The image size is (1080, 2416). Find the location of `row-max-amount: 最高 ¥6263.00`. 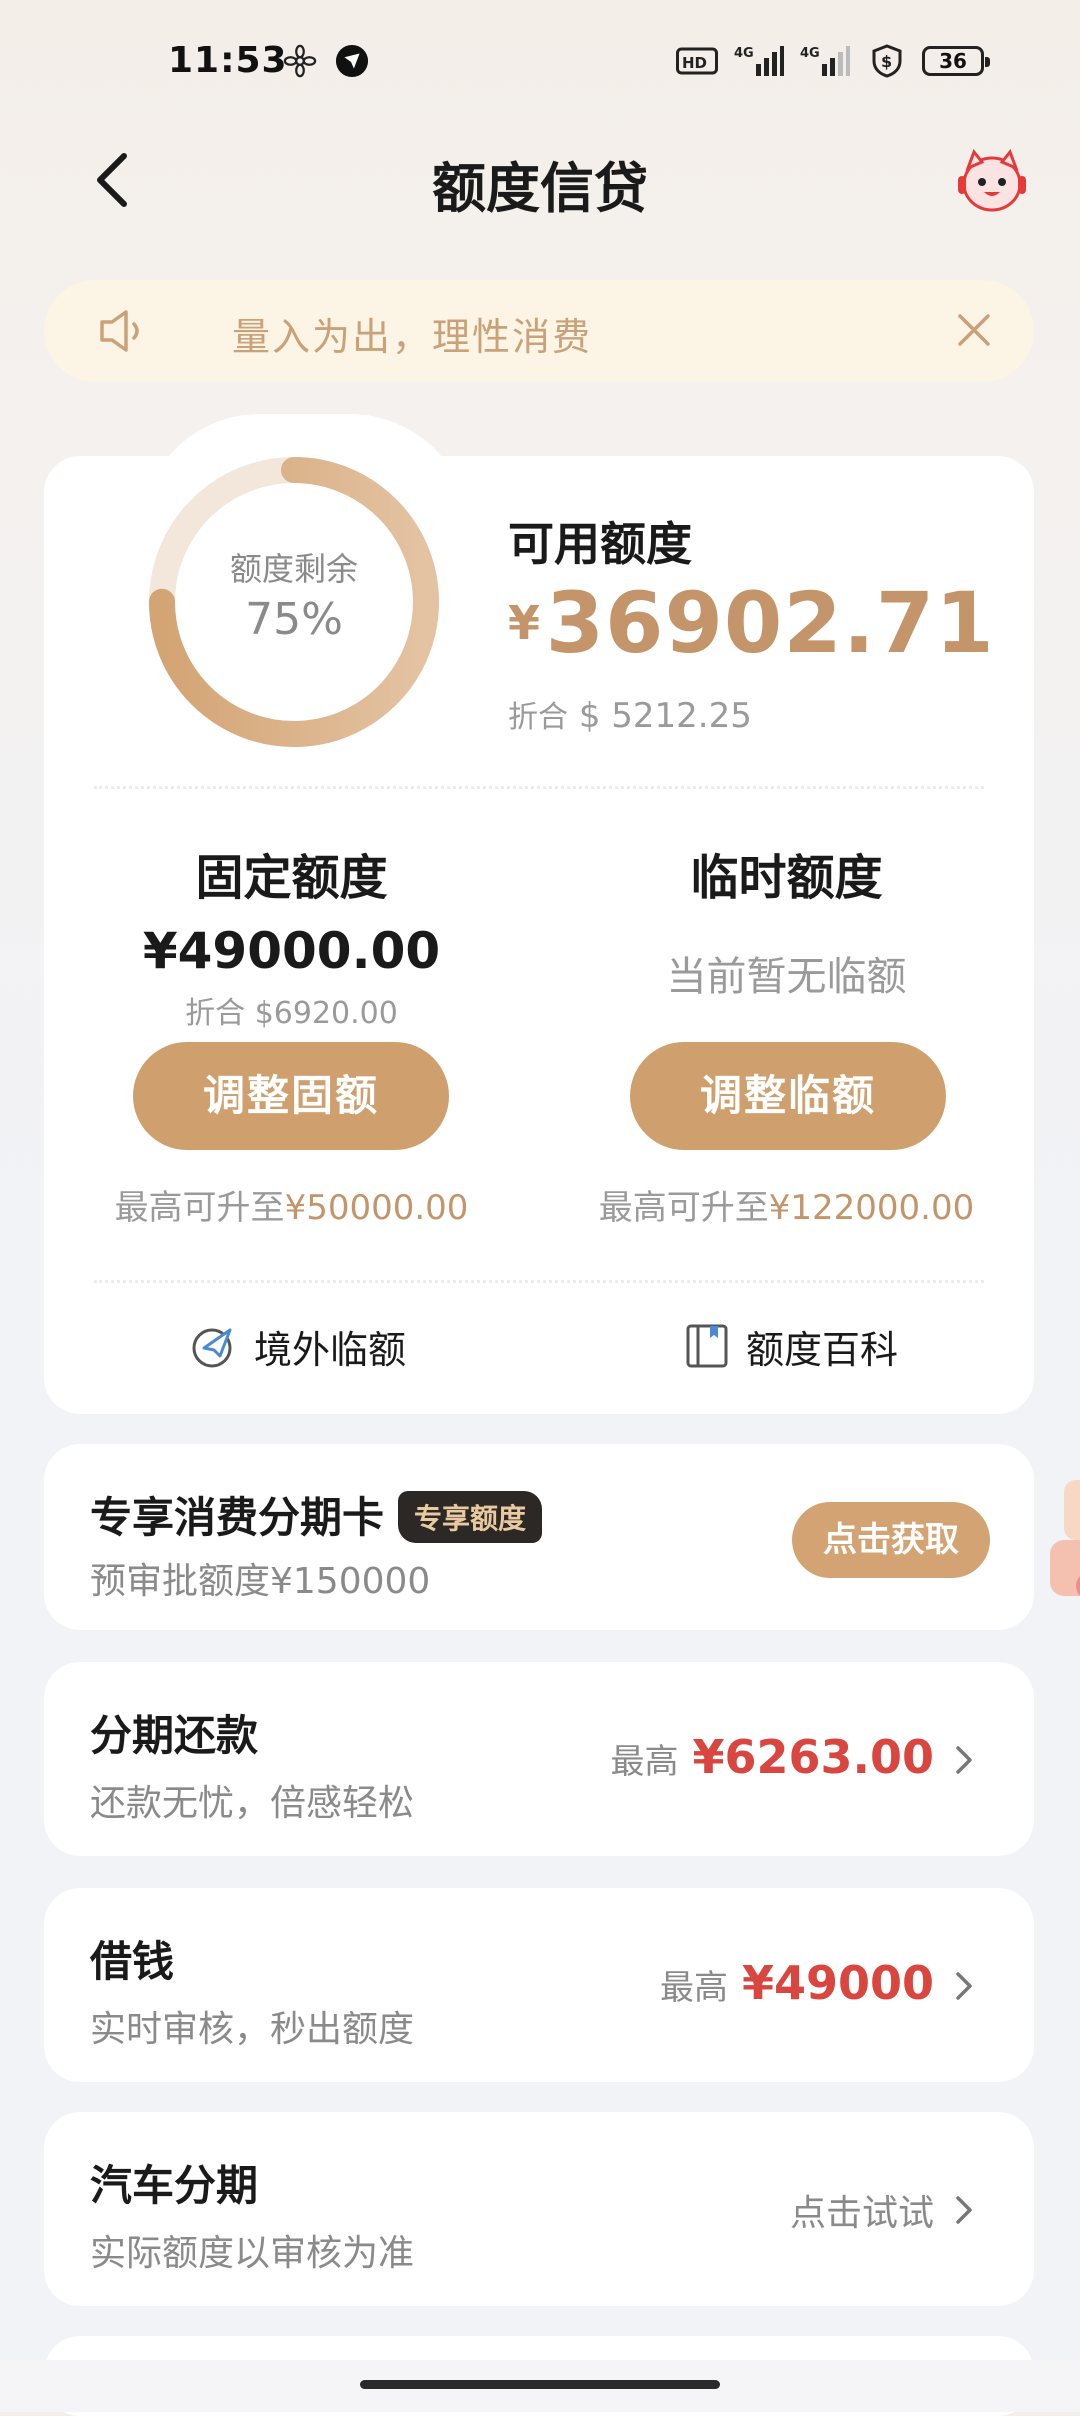

row-max-amount: 最高 ¥6263.00 is located at coordinates (772, 1757).